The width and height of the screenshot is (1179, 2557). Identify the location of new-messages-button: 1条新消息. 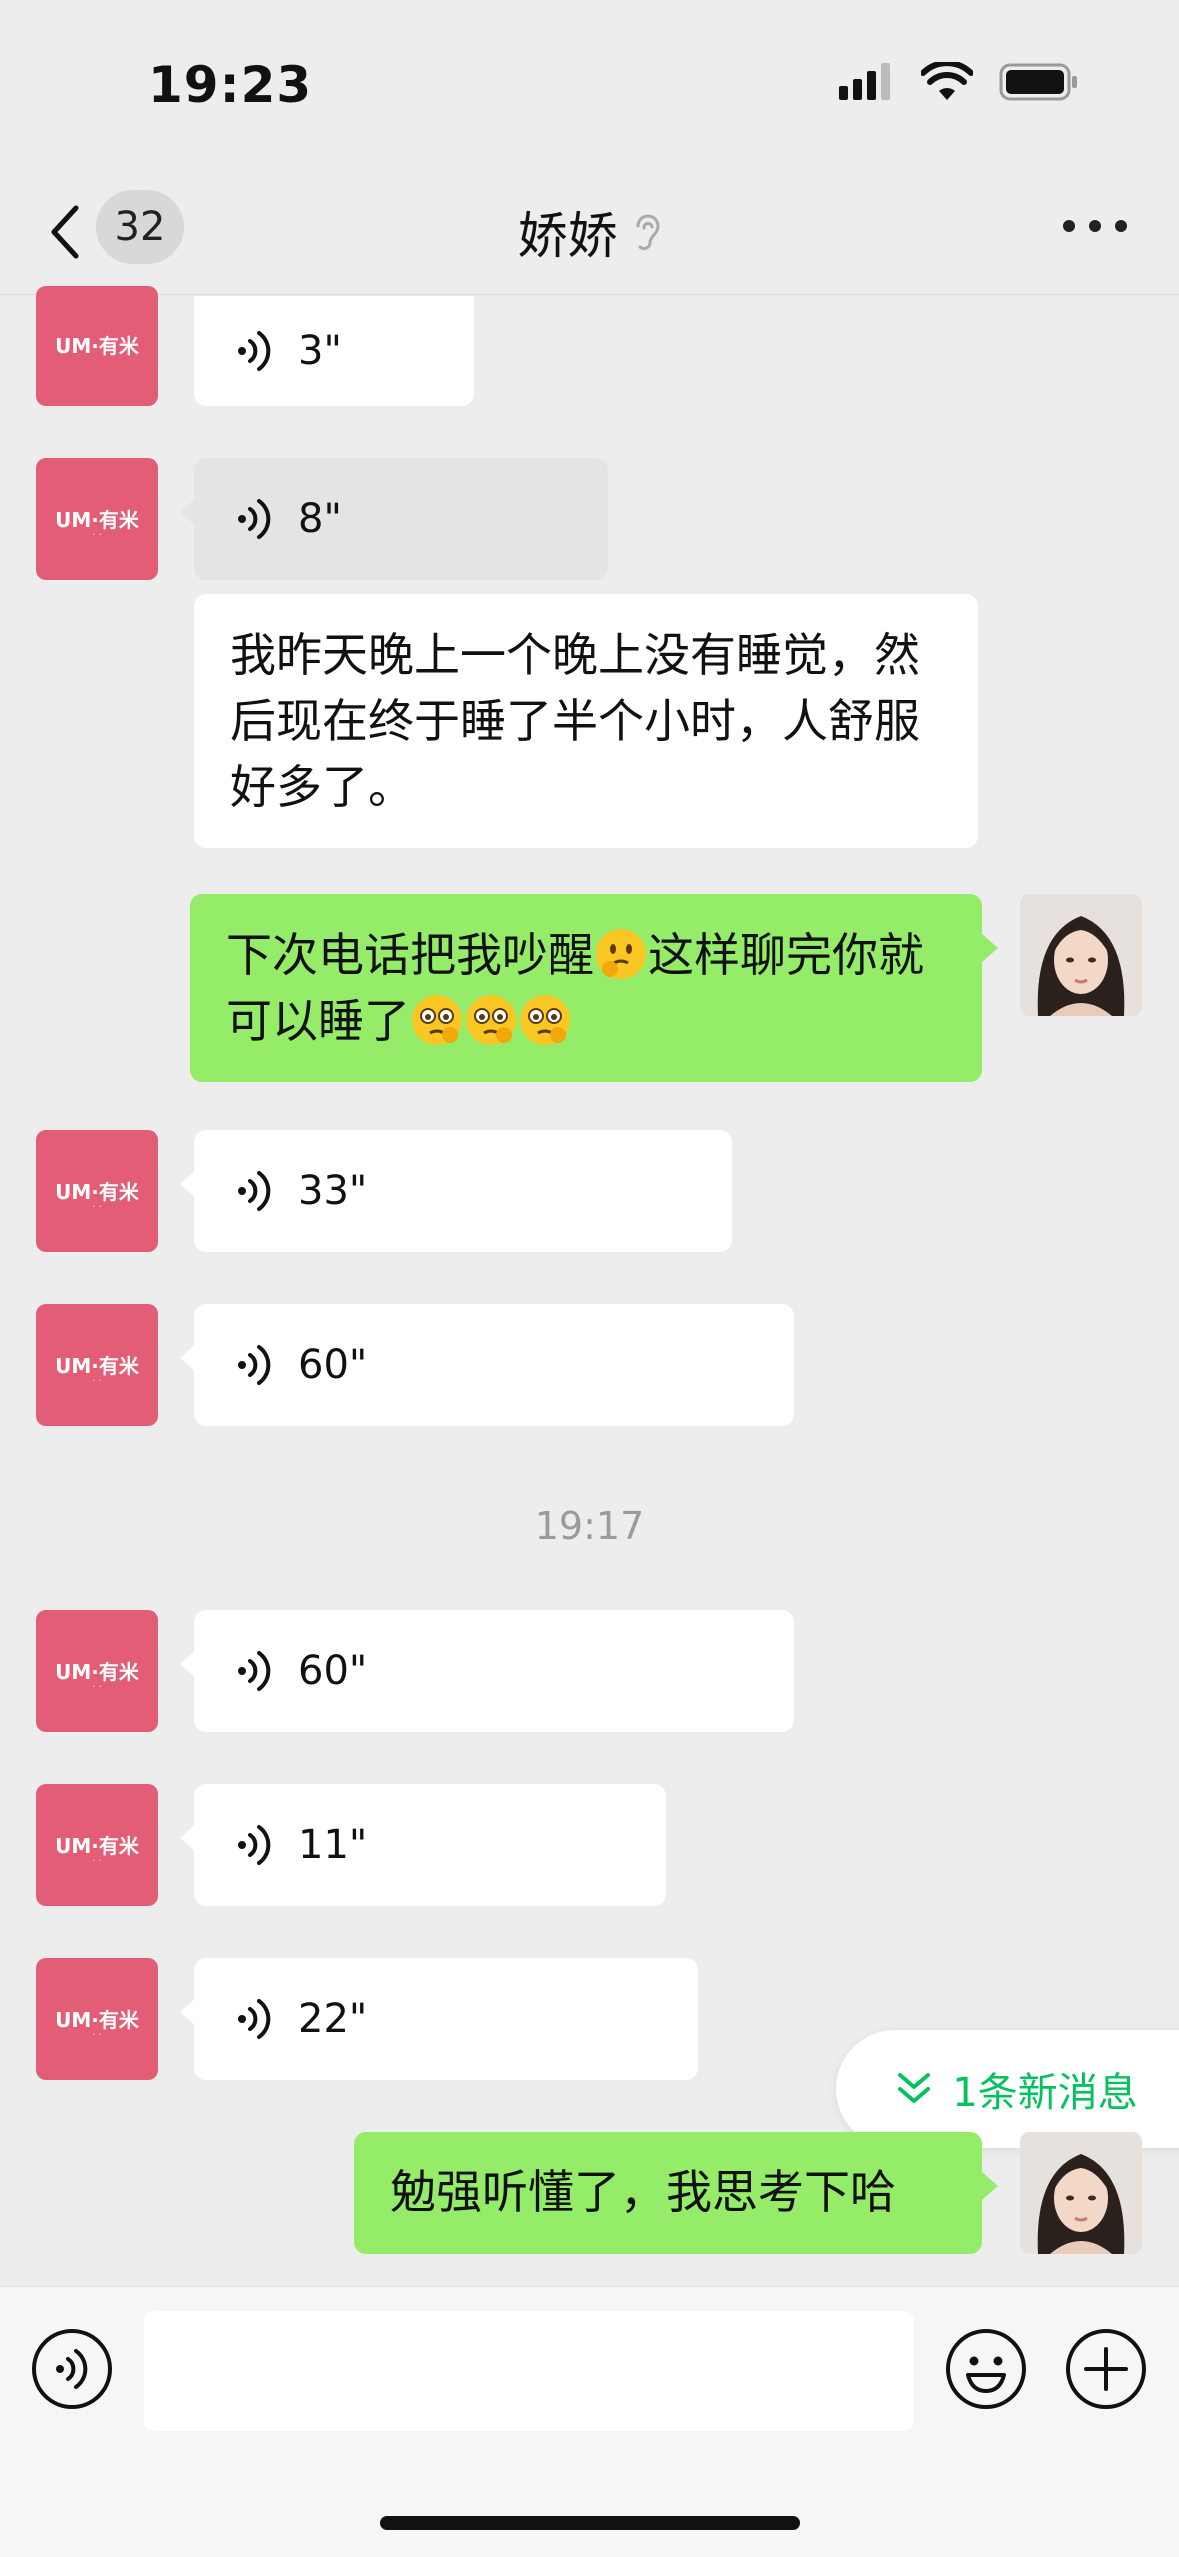
(1007, 2089).